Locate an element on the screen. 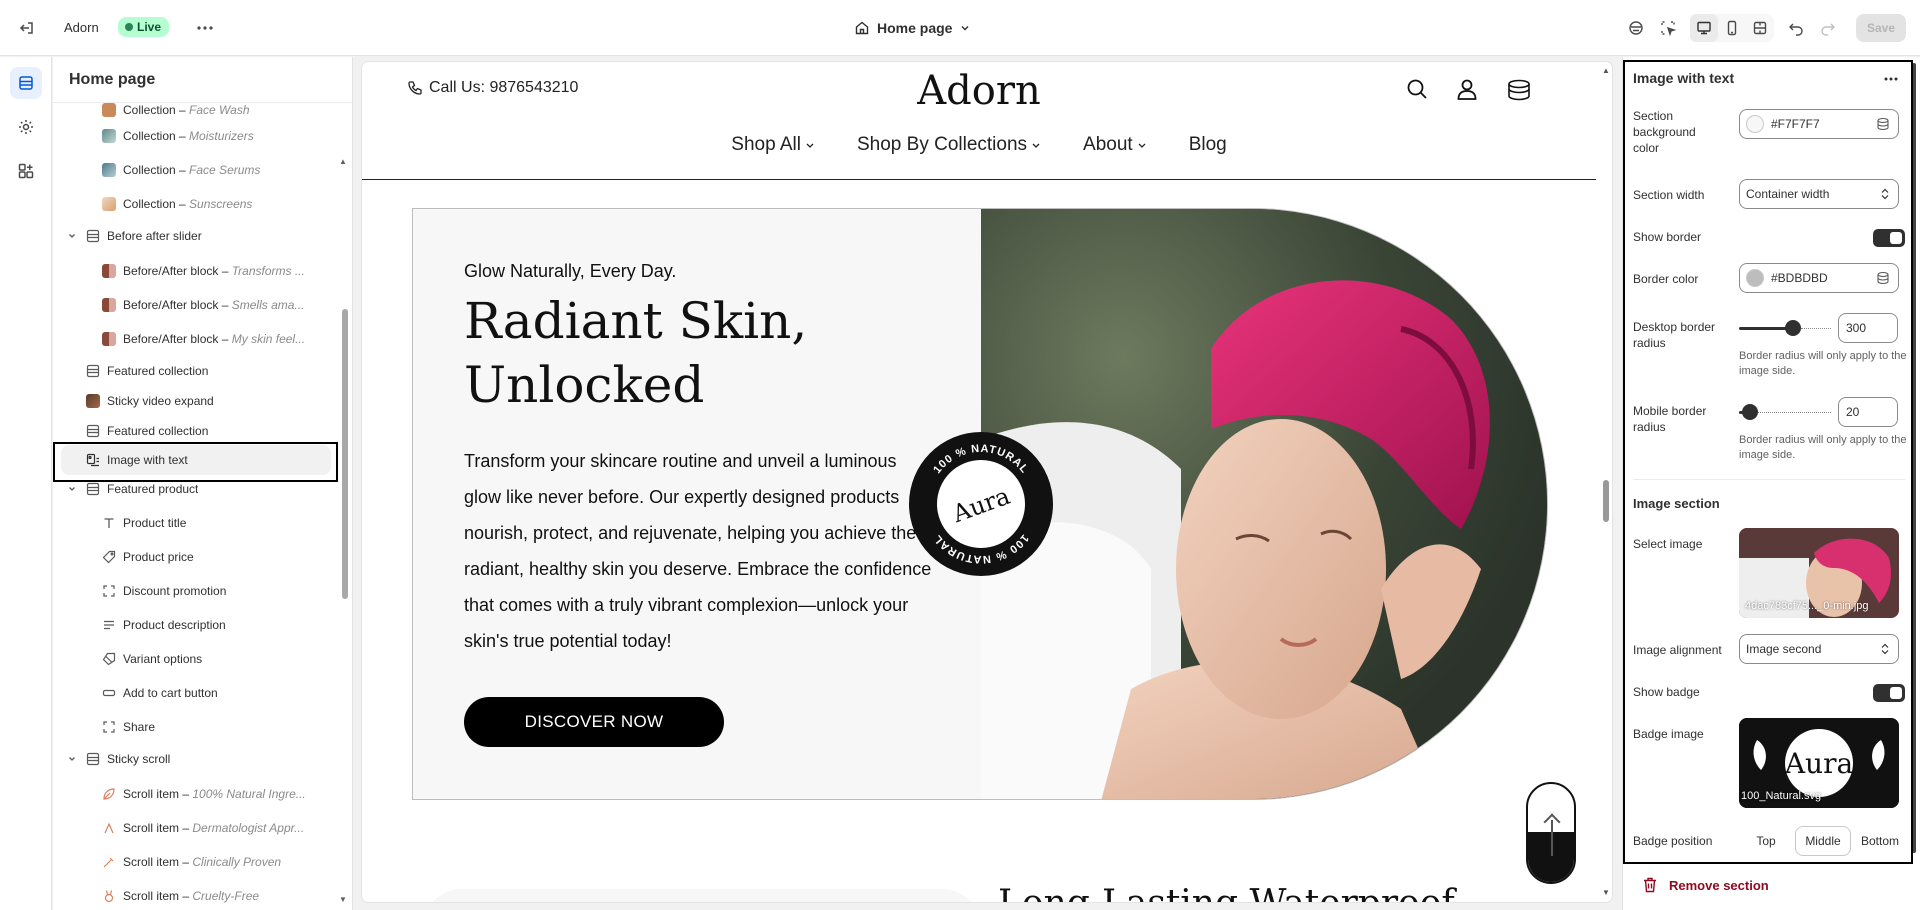  video-thumbnail is located at coordinates (93, 401).